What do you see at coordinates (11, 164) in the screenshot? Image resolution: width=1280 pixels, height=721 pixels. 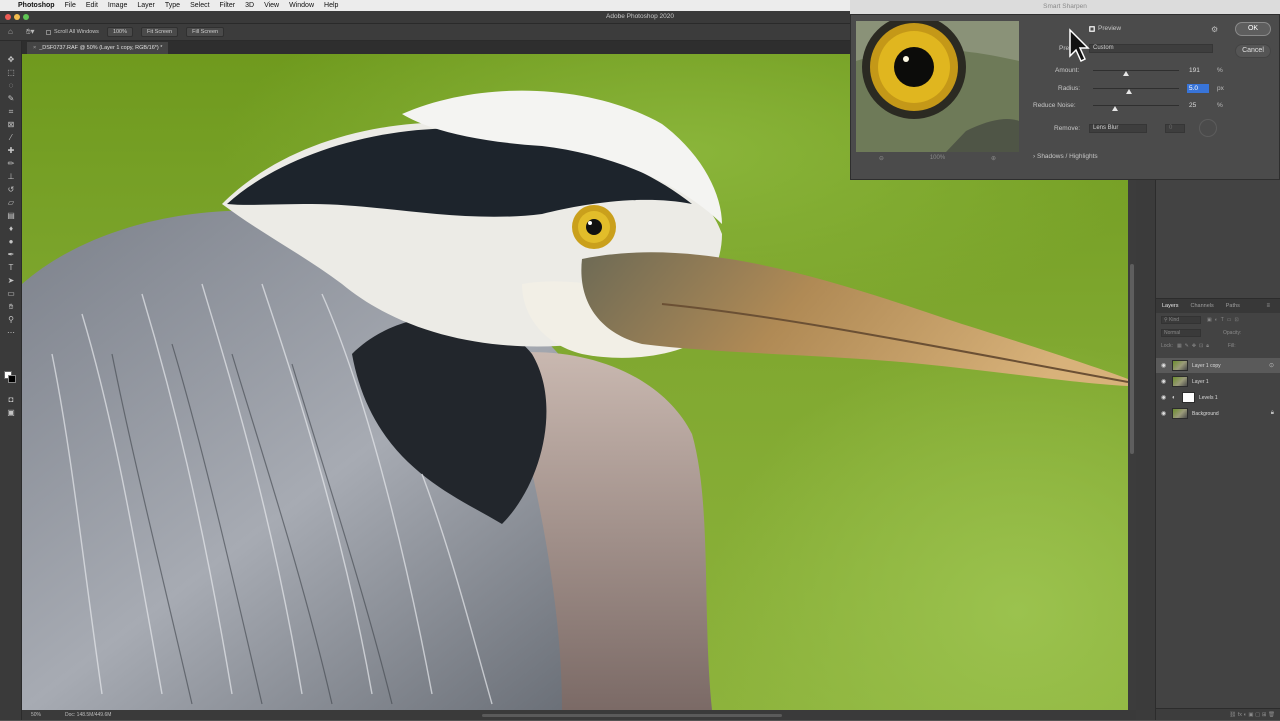 I see `brush-tool-icon: ✏` at bounding box center [11, 164].